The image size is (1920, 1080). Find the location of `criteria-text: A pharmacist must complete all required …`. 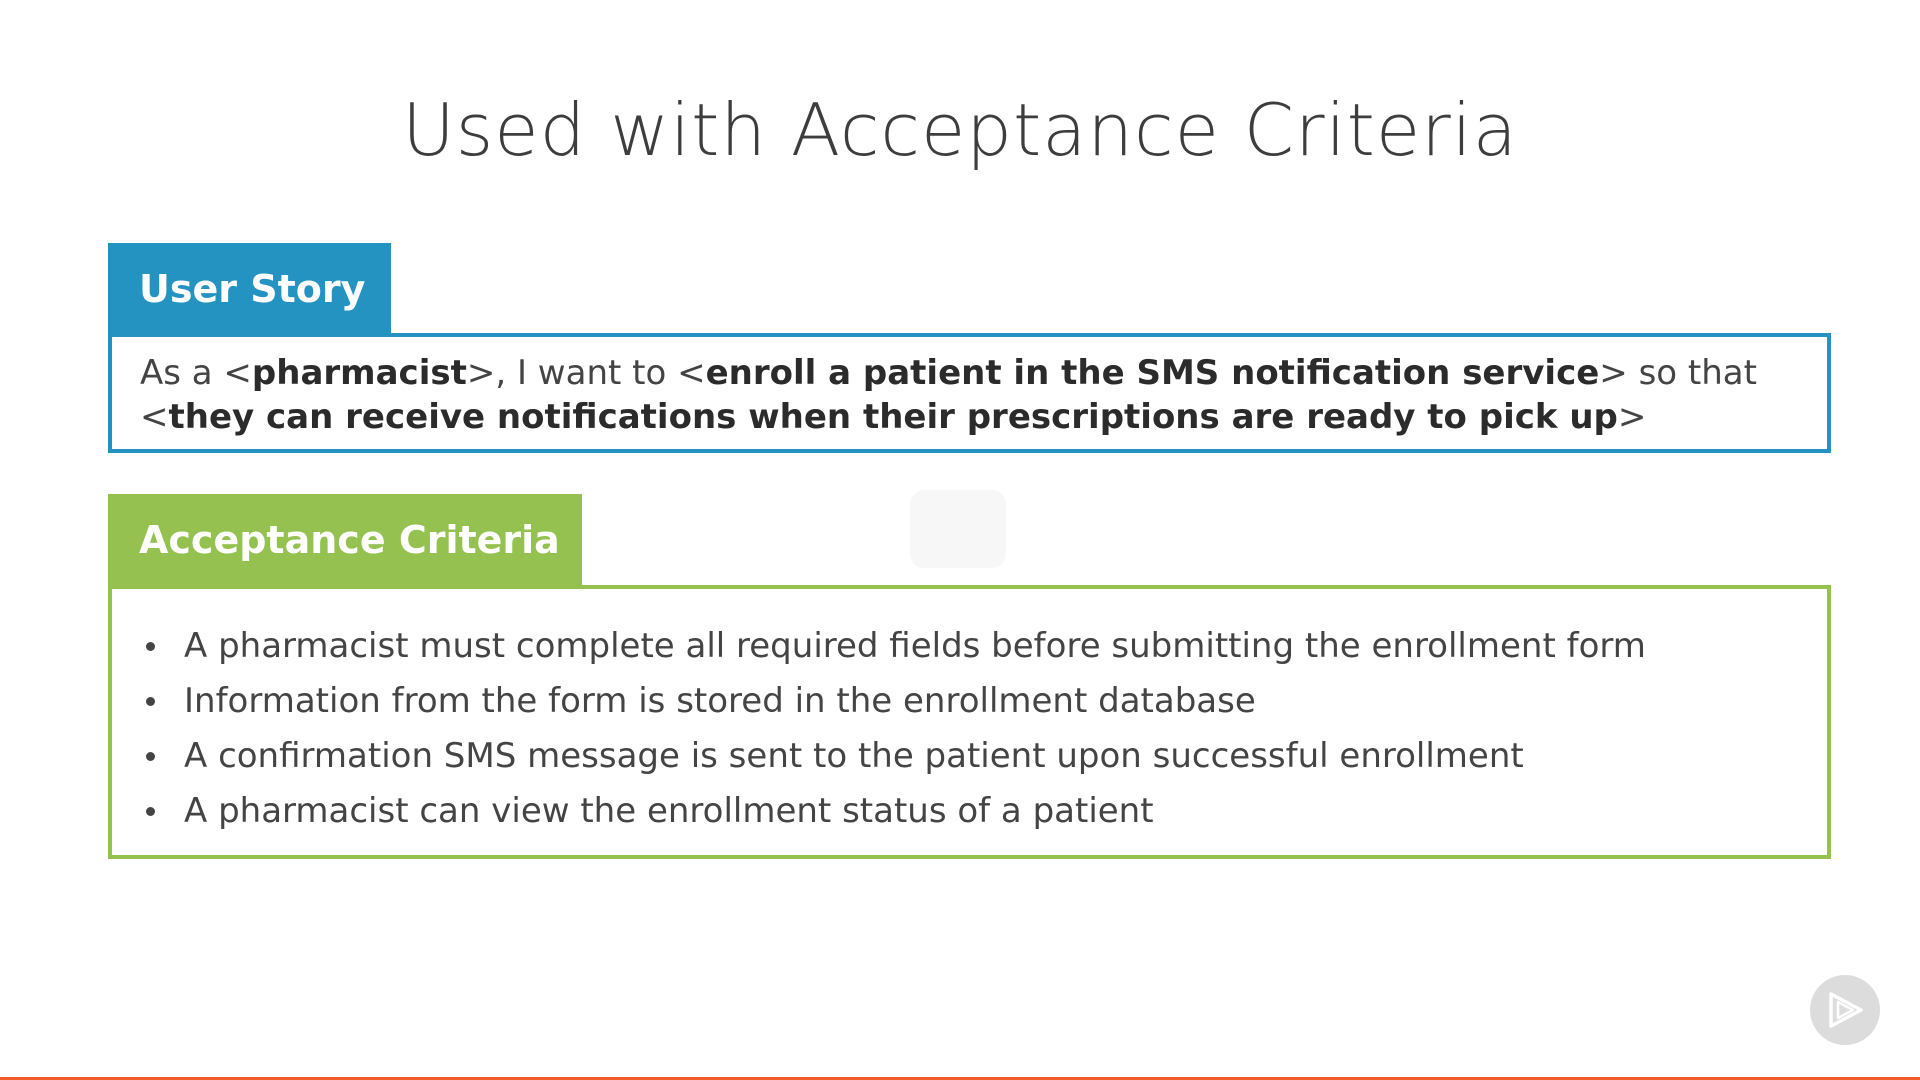

criteria-text: A pharmacist must complete all required … is located at coordinates (915, 646).